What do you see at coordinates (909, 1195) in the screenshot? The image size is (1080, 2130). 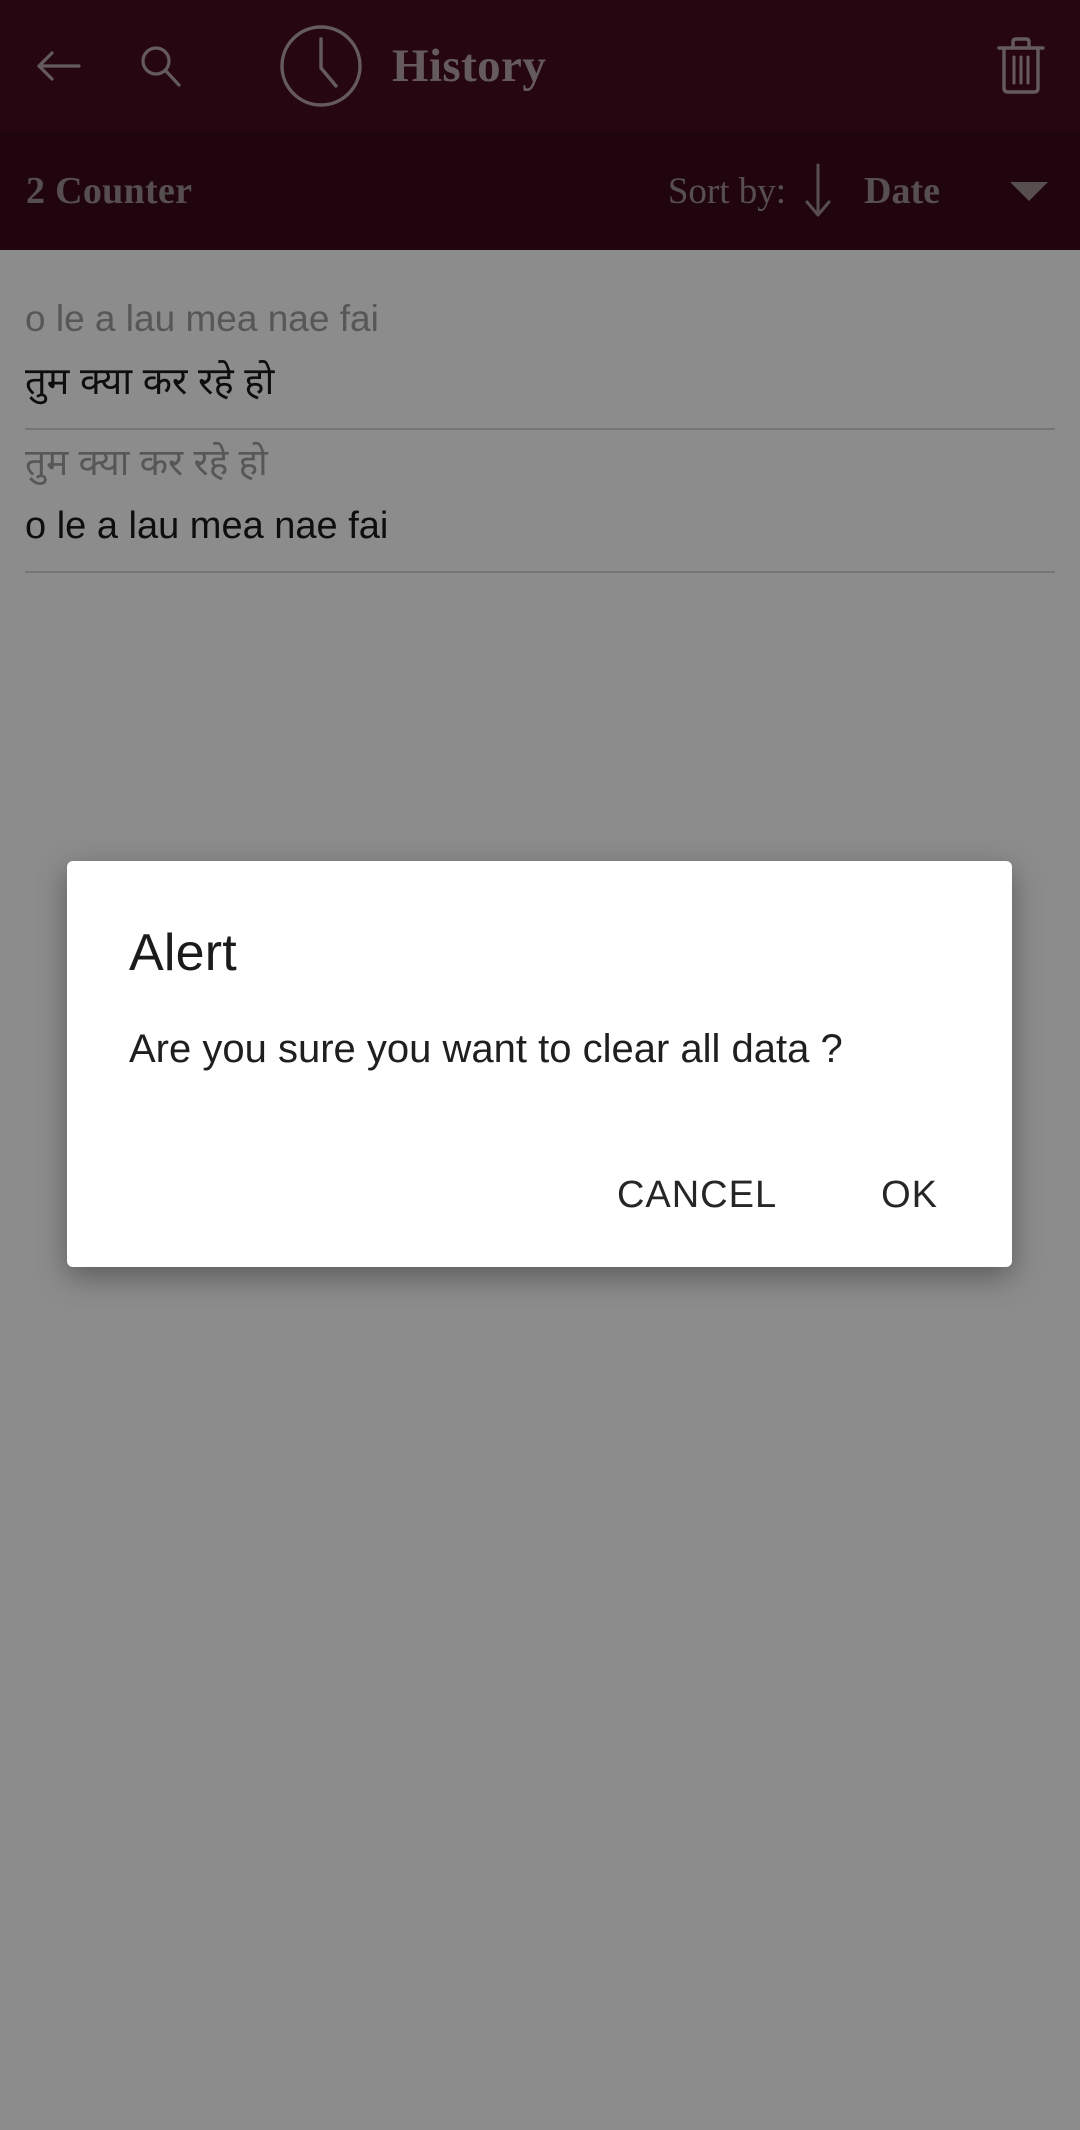 I see `ok-button: OK` at bounding box center [909, 1195].